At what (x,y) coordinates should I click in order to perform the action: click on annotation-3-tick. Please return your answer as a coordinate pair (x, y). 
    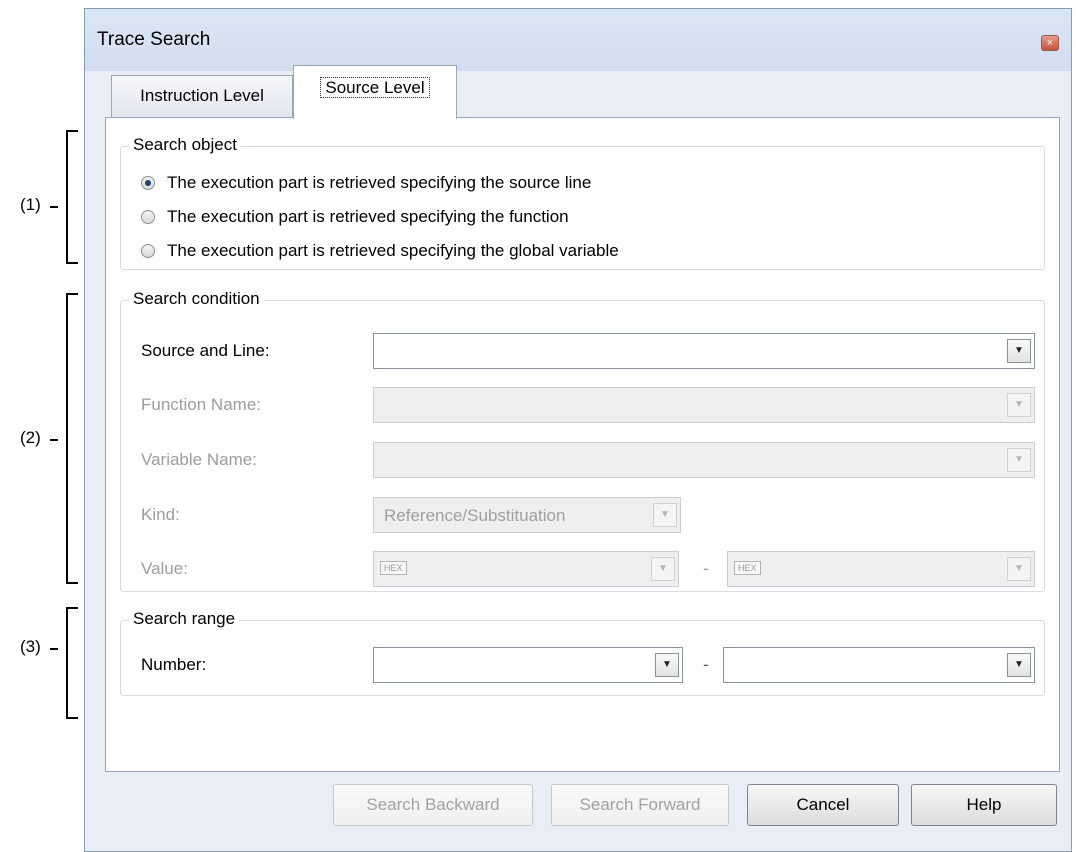
    Looking at the image, I should click on (54, 649).